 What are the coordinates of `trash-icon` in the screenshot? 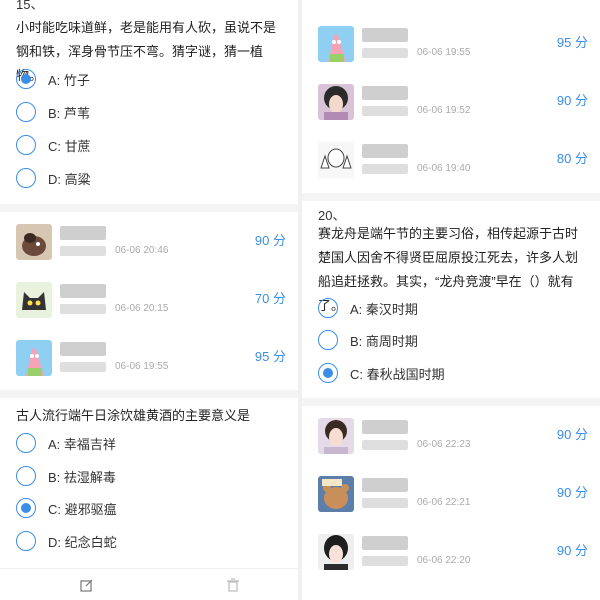 It's located at (233, 585).